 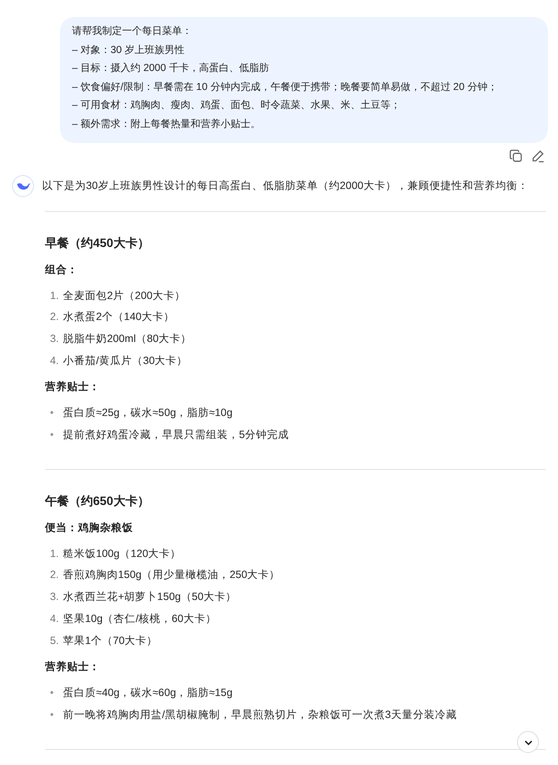 I want to click on food-list-item: 水煮西兰花+胡萝卜150g（50大卡）, so click(x=150, y=598).